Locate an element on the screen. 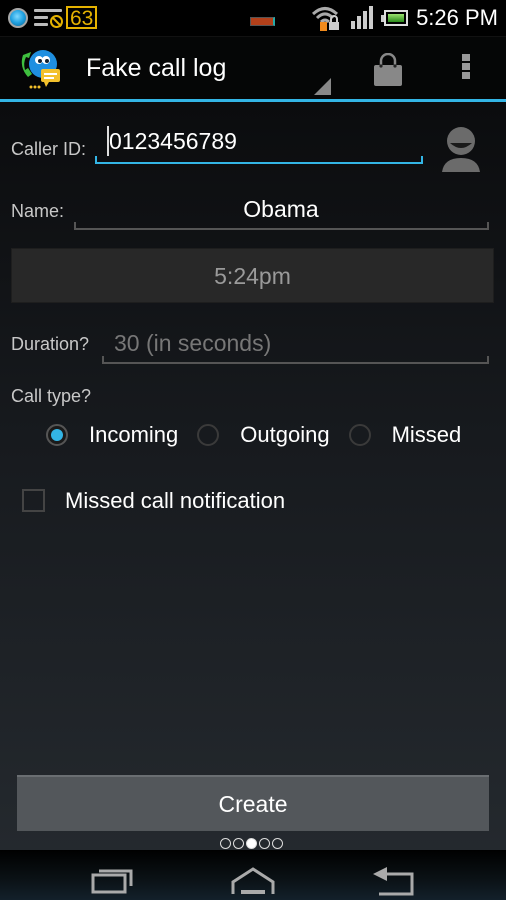 Image resolution: width=506 pixels, height=900 pixels. duration-input: 30 (in seconds) is located at coordinates (192, 343).